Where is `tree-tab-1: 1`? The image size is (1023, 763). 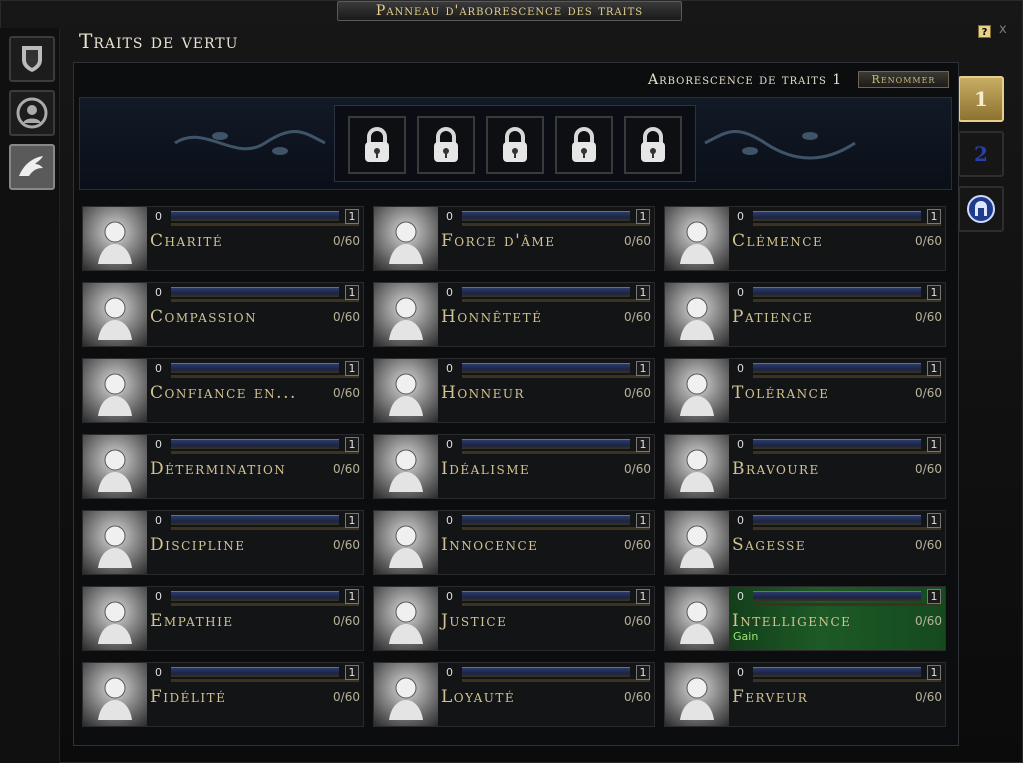
tree-tab-1: 1 is located at coordinates (981, 99).